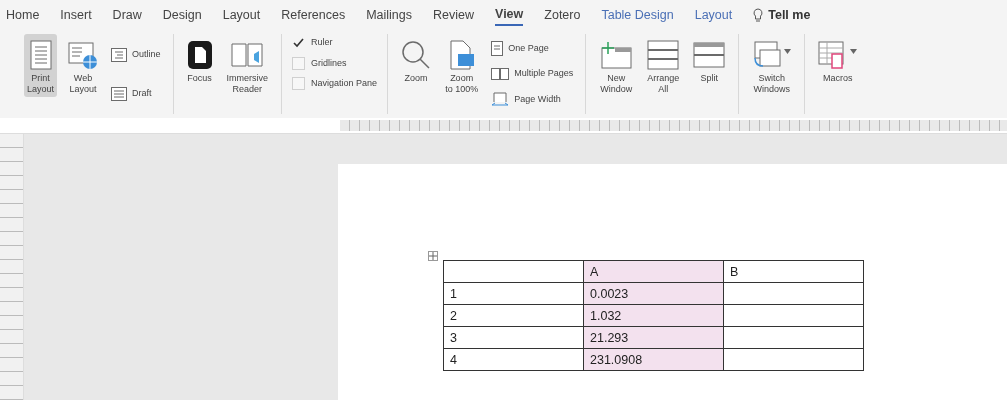 The width and height of the screenshot is (1007, 400). Describe the element at coordinates (513, 315) in the screenshot. I see `table-cell: 2` at that location.